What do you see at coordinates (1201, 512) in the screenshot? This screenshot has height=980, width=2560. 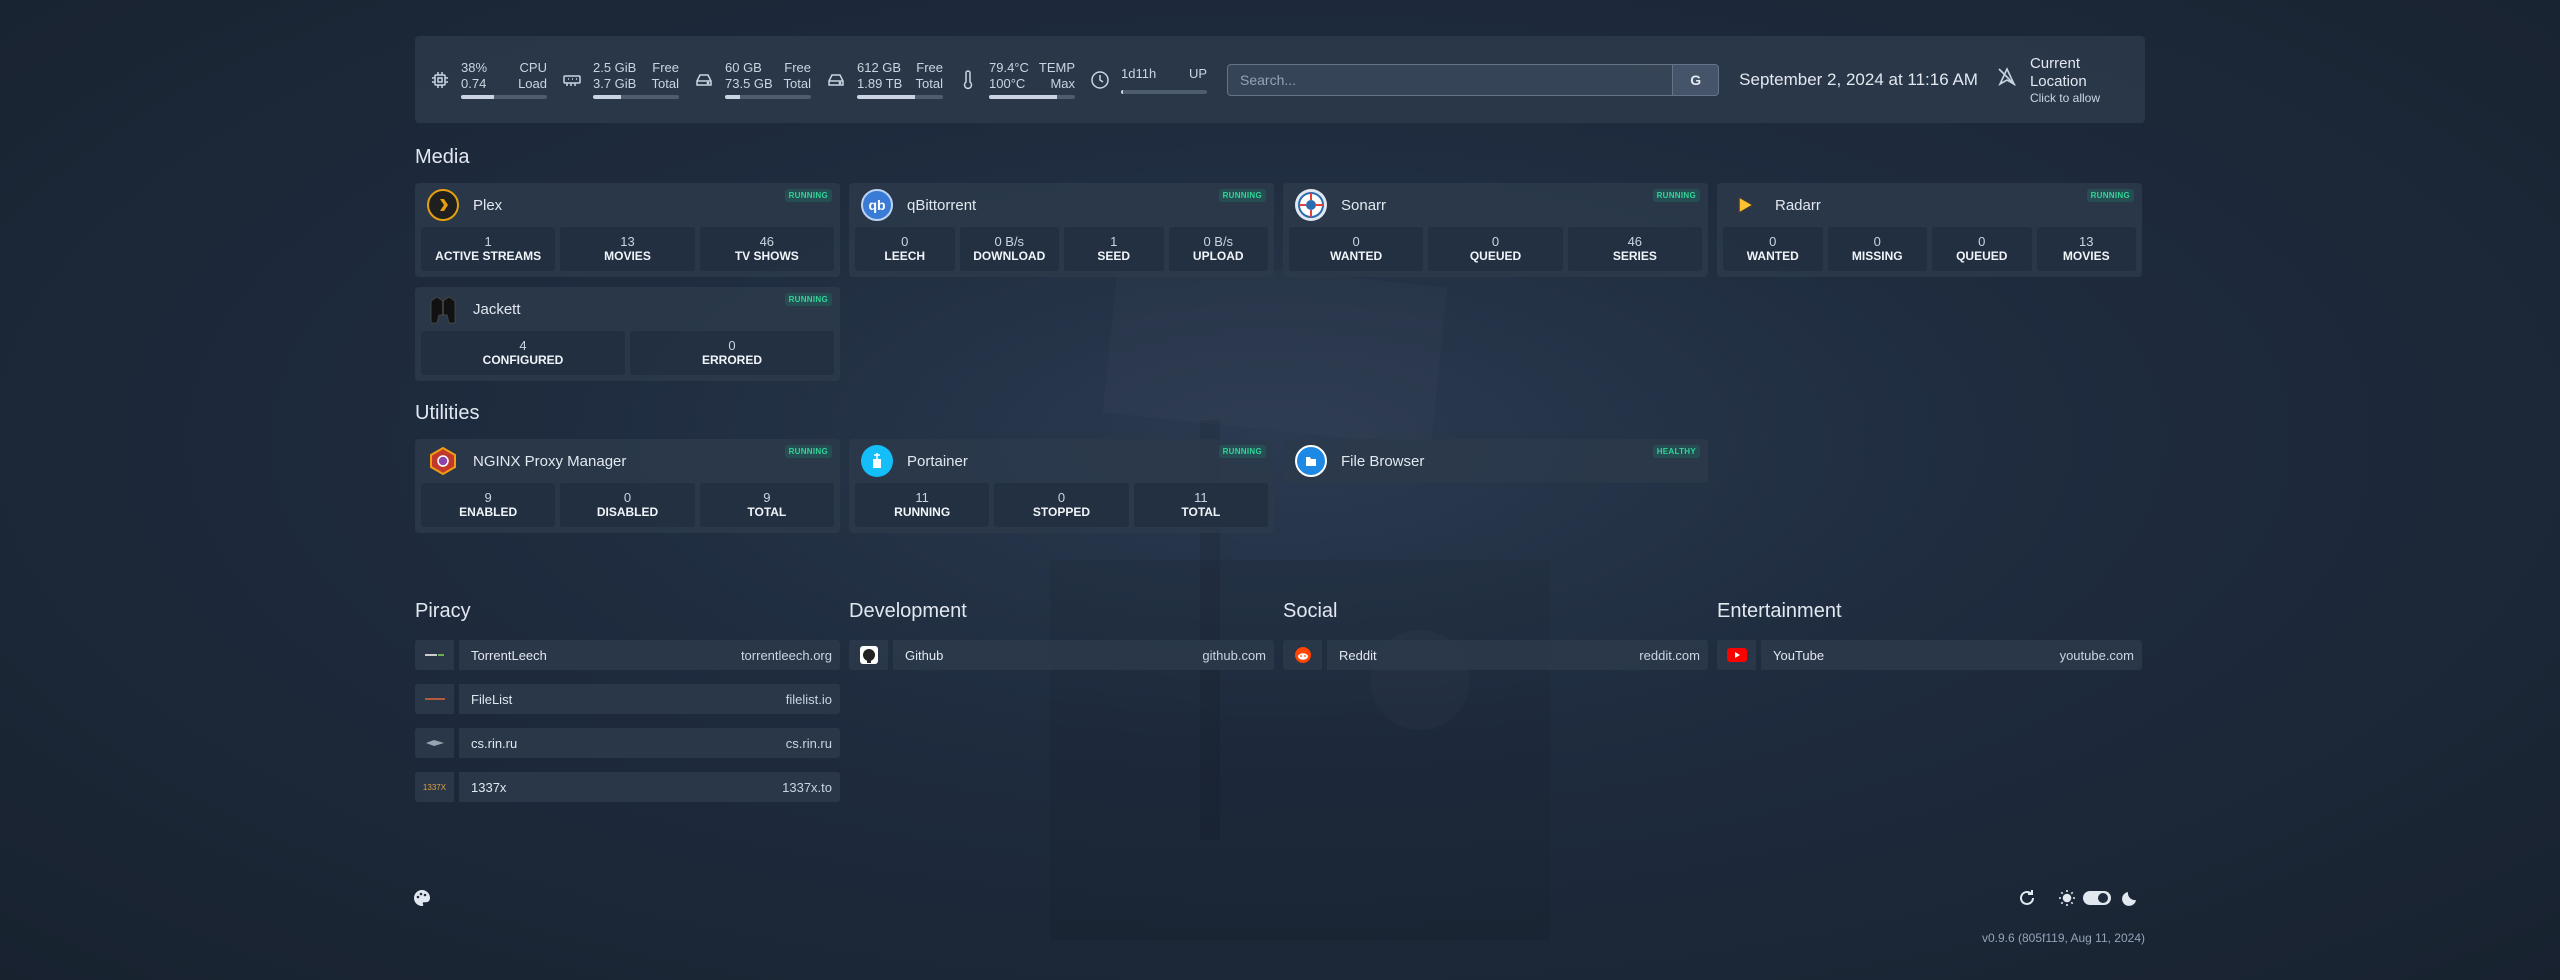 I see `stat-label: TOTAL` at bounding box center [1201, 512].